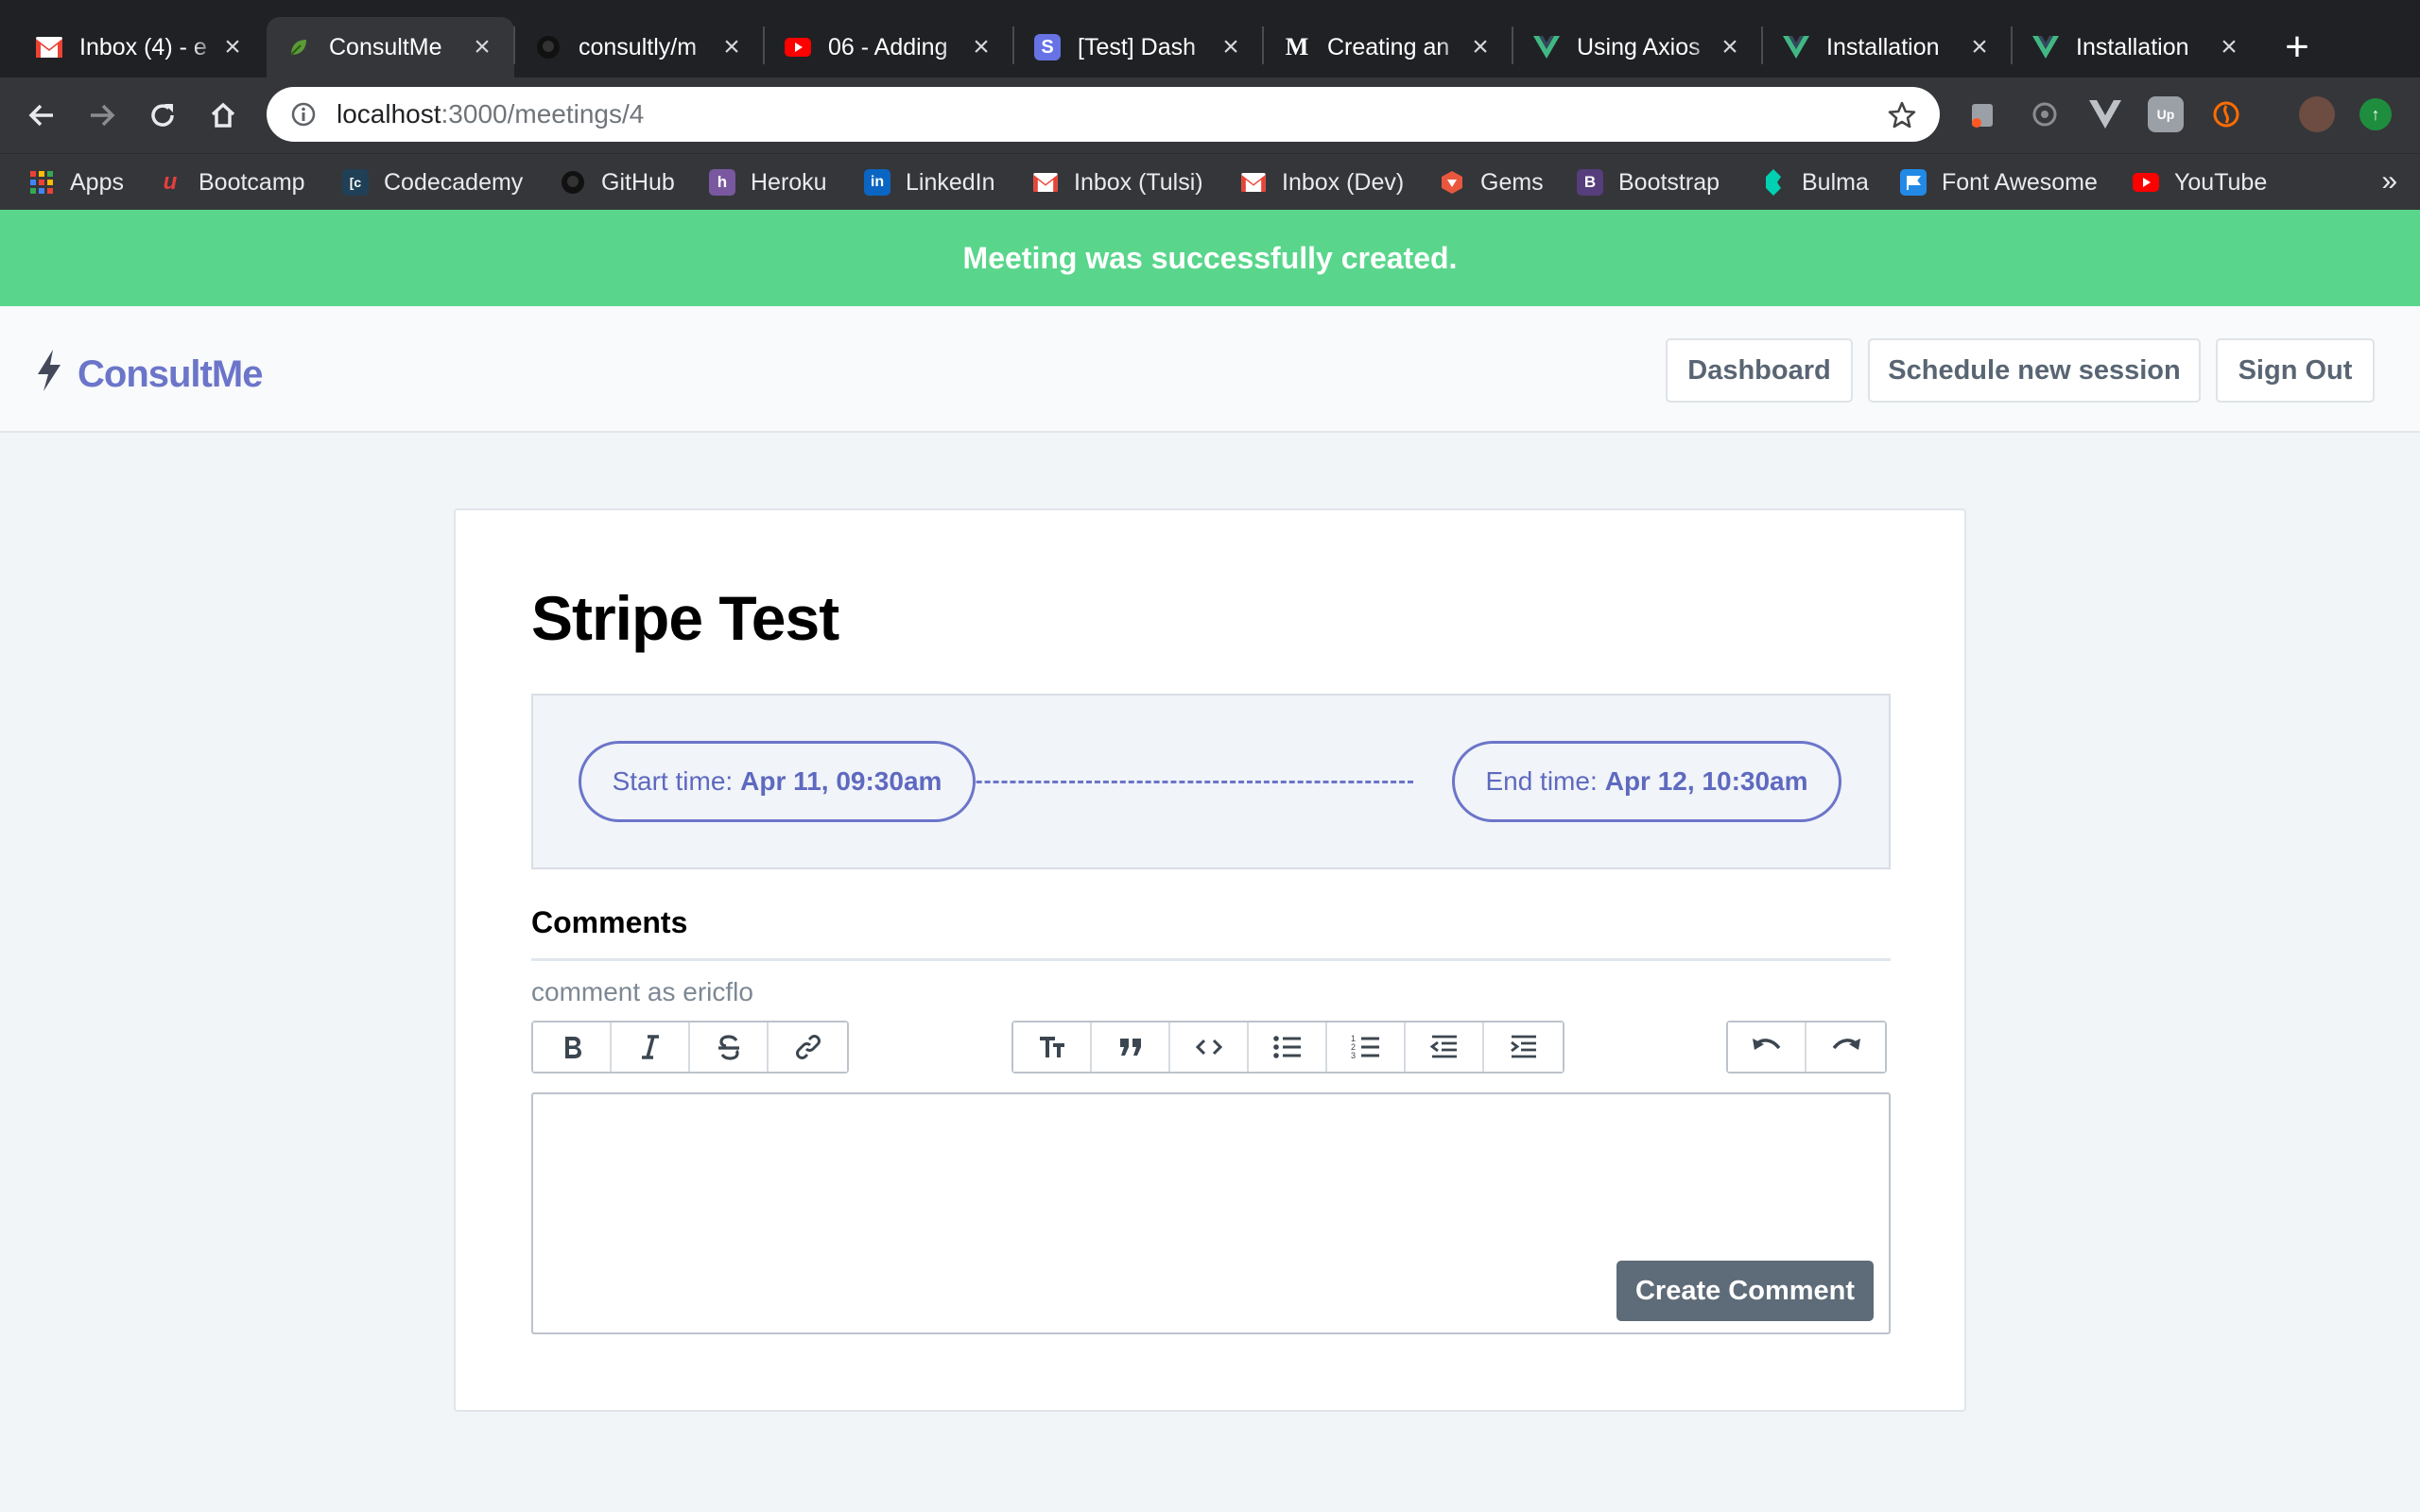  What do you see at coordinates (789, 182) in the screenshot?
I see `bookmark-label: Heroku` at bounding box center [789, 182].